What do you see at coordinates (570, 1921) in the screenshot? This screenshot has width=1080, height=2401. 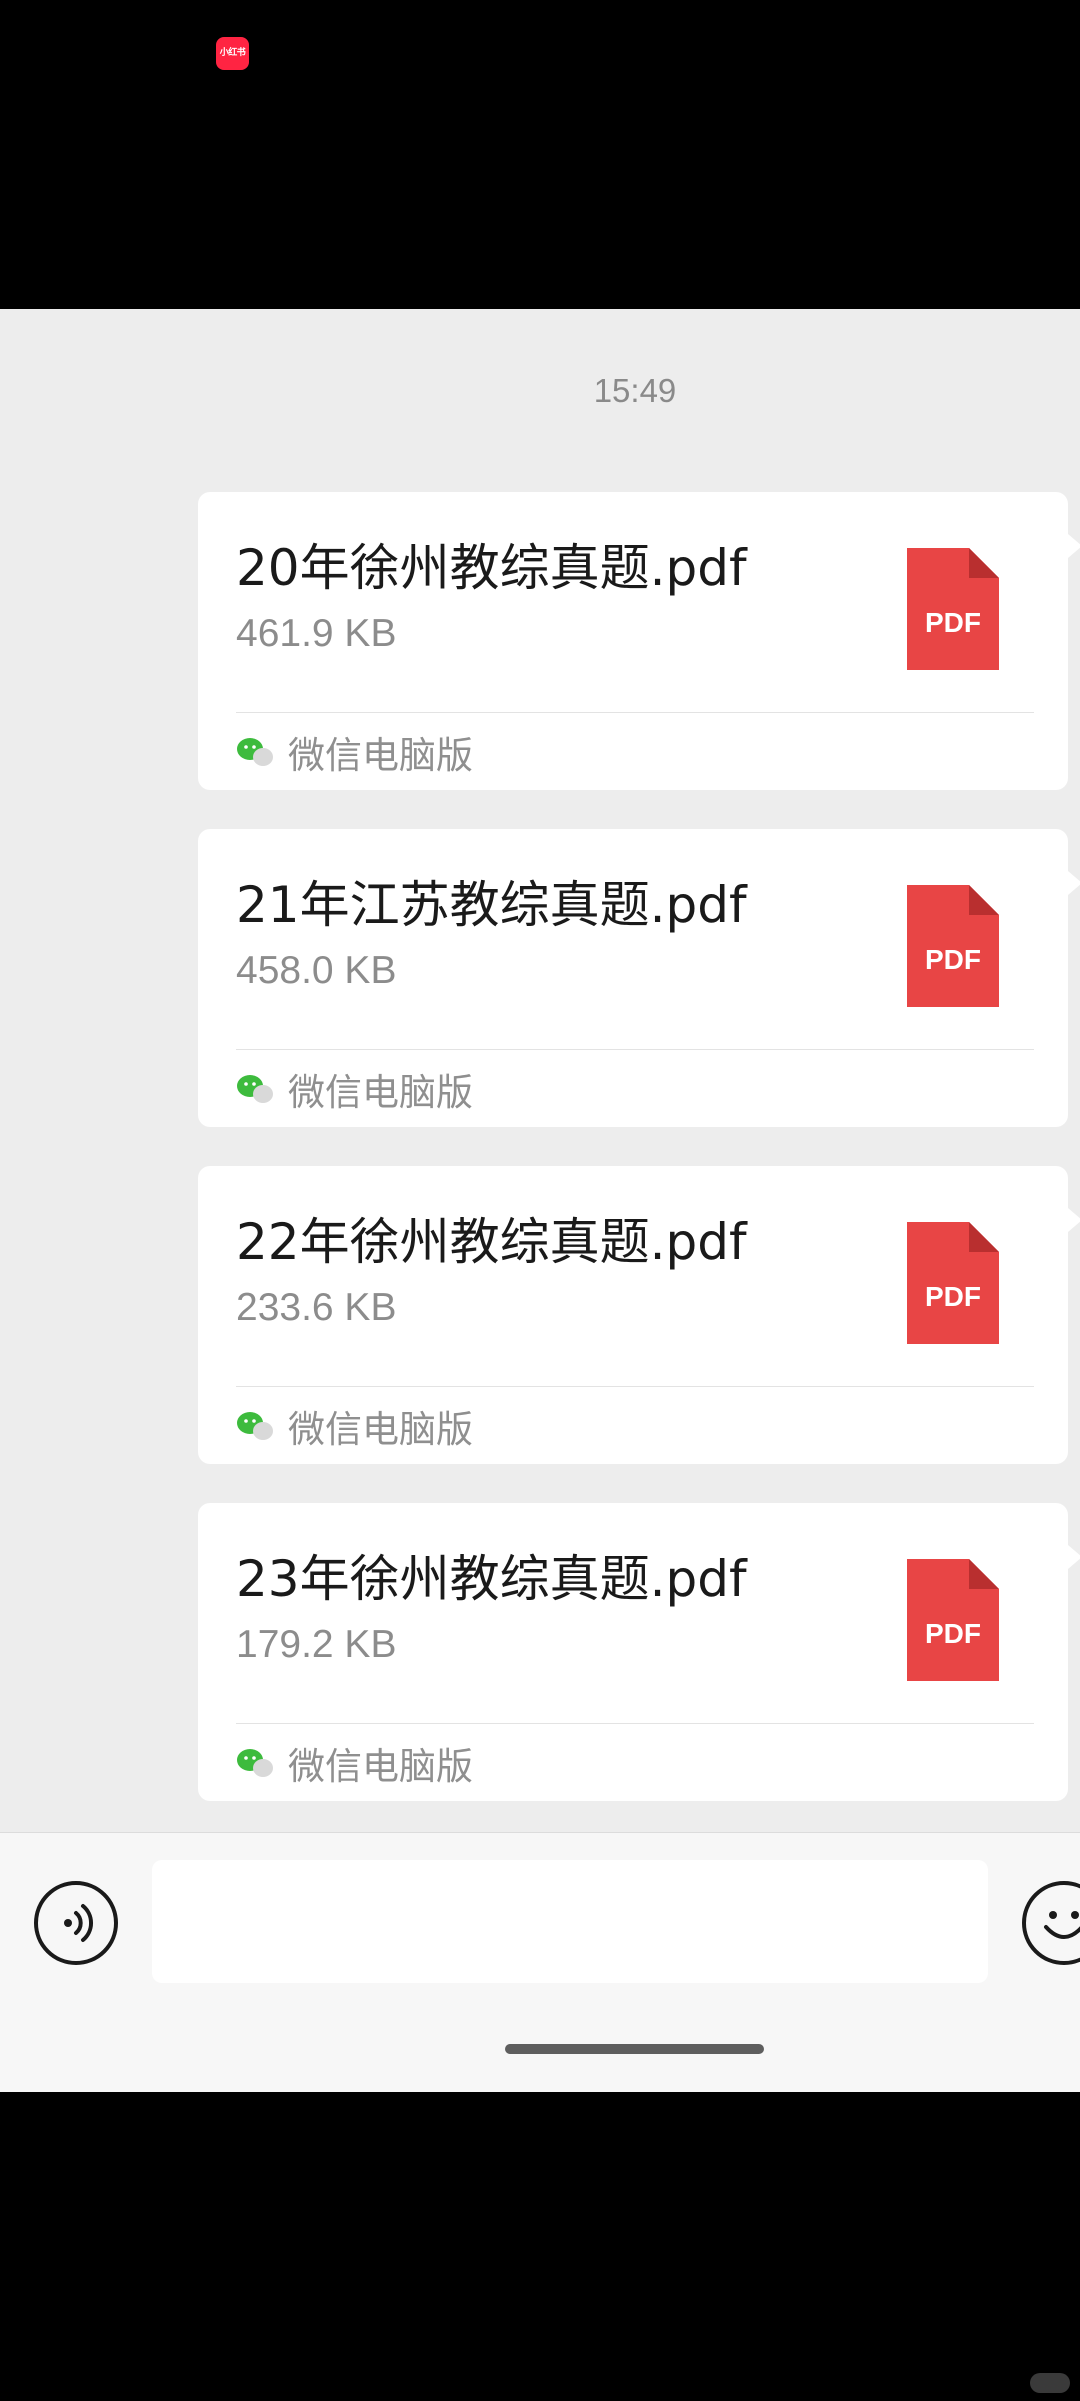 I see `message-input` at bounding box center [570, 1921].